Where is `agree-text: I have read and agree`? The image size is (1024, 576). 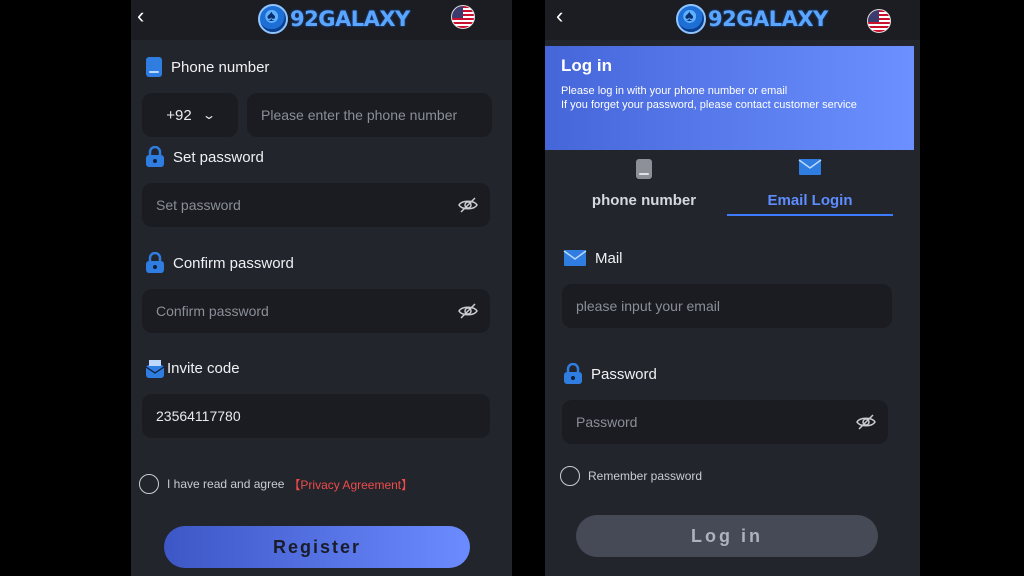 agree-text: I have read and agree is located at coordinates (226, 484).